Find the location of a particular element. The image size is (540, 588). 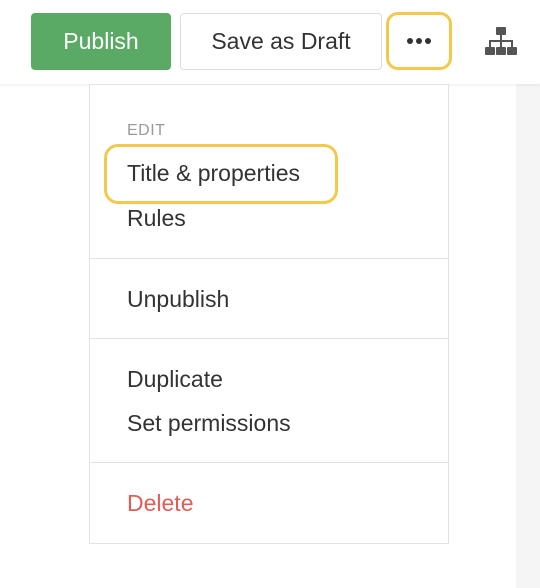

menu-section-manage: Duplicate Set permissions is located at coordinates (269, 401).